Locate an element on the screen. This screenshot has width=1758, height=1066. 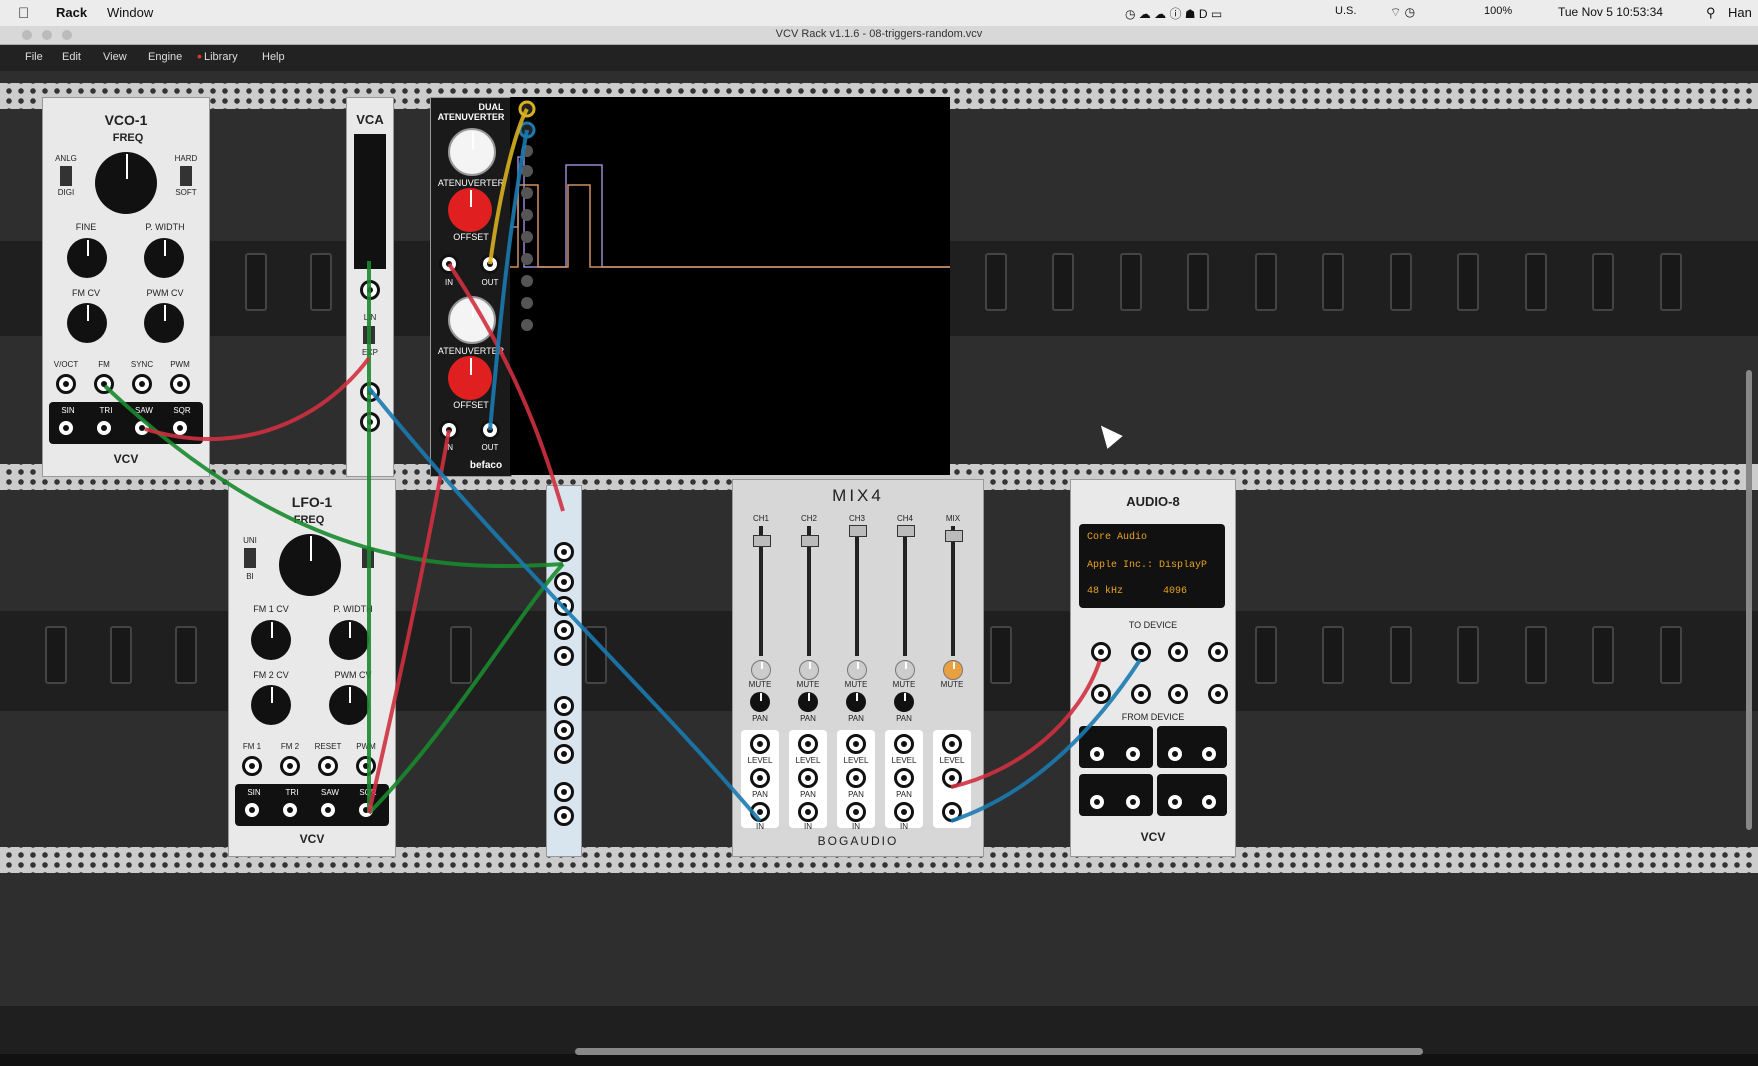
mix-level-cv-jack is located at coordinates (952, 744).